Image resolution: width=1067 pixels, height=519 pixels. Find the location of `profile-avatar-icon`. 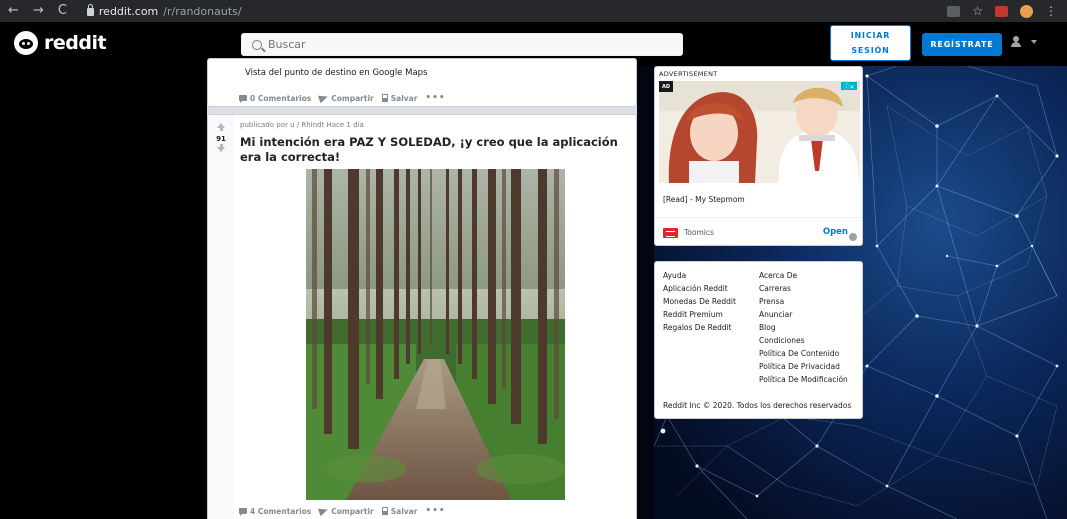

profile-avatar-icon is located at coordinates (1026, 11).